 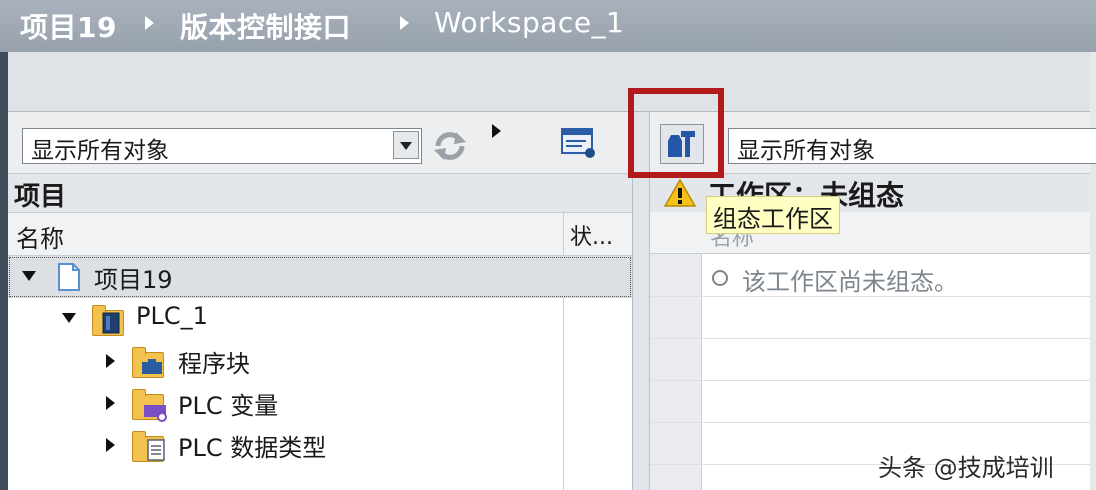 What do you see at coordinates (720, 278) in the screenshot?
I see `info-circle-icon` at bounding box center [720, 278].